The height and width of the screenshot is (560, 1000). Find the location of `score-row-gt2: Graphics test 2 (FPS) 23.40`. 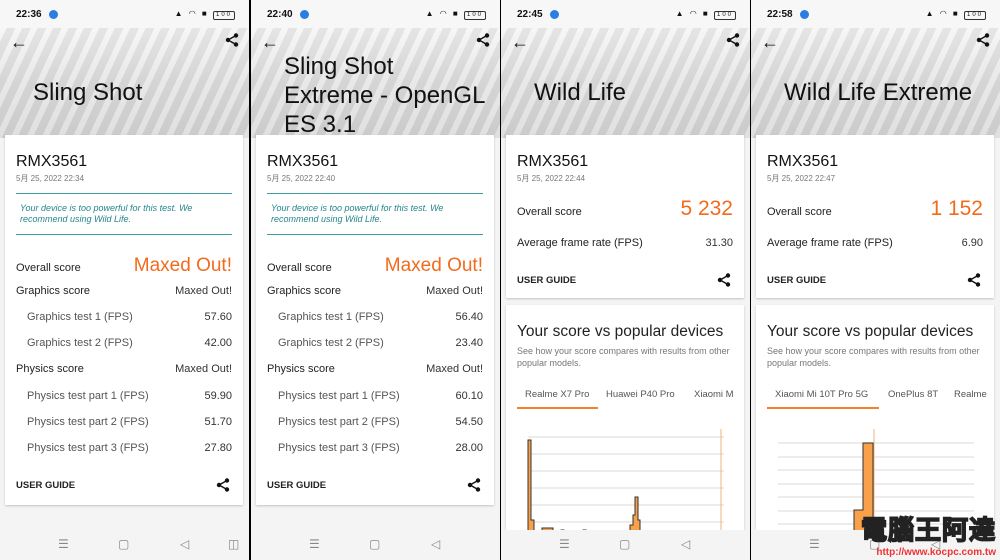

score-row-gt2: Graphics test 2 (FPS) 23.40 is located at coordinates (380, 343).